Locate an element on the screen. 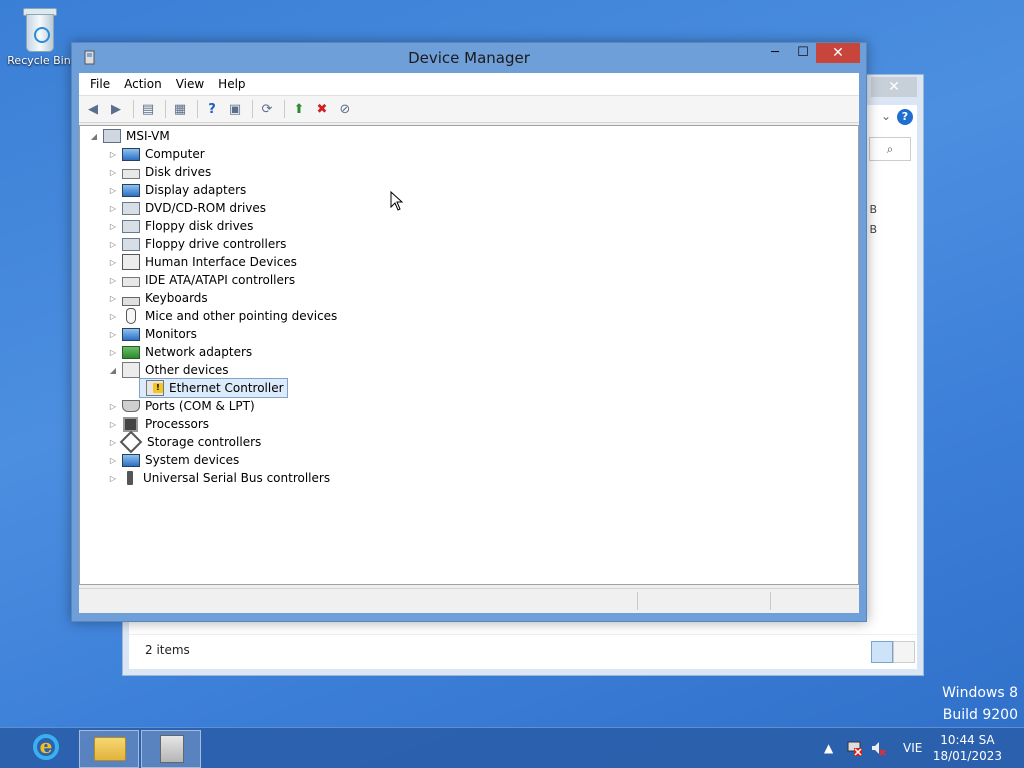 This screenshot has height=768, width=1024. warning-device-icon is located at coordinates (155, 388).